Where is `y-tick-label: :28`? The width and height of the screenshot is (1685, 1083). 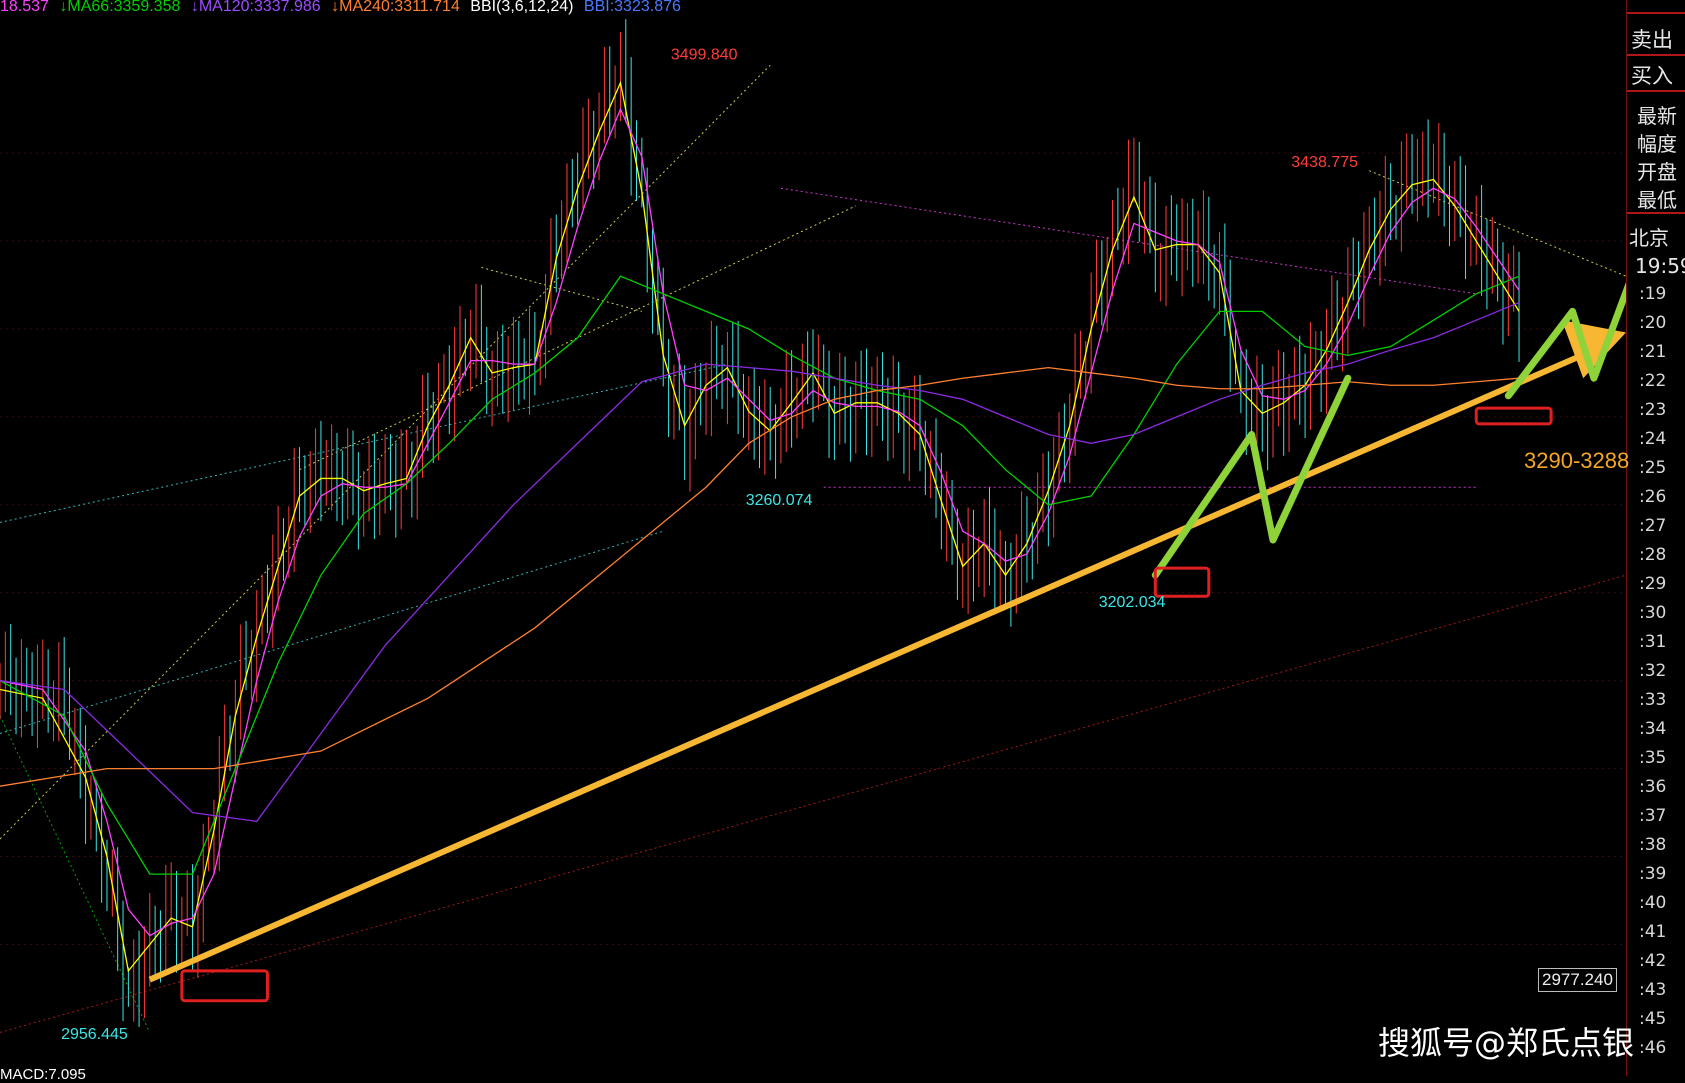
y-tick-label: :28 is located at coordinates (1653, 555).